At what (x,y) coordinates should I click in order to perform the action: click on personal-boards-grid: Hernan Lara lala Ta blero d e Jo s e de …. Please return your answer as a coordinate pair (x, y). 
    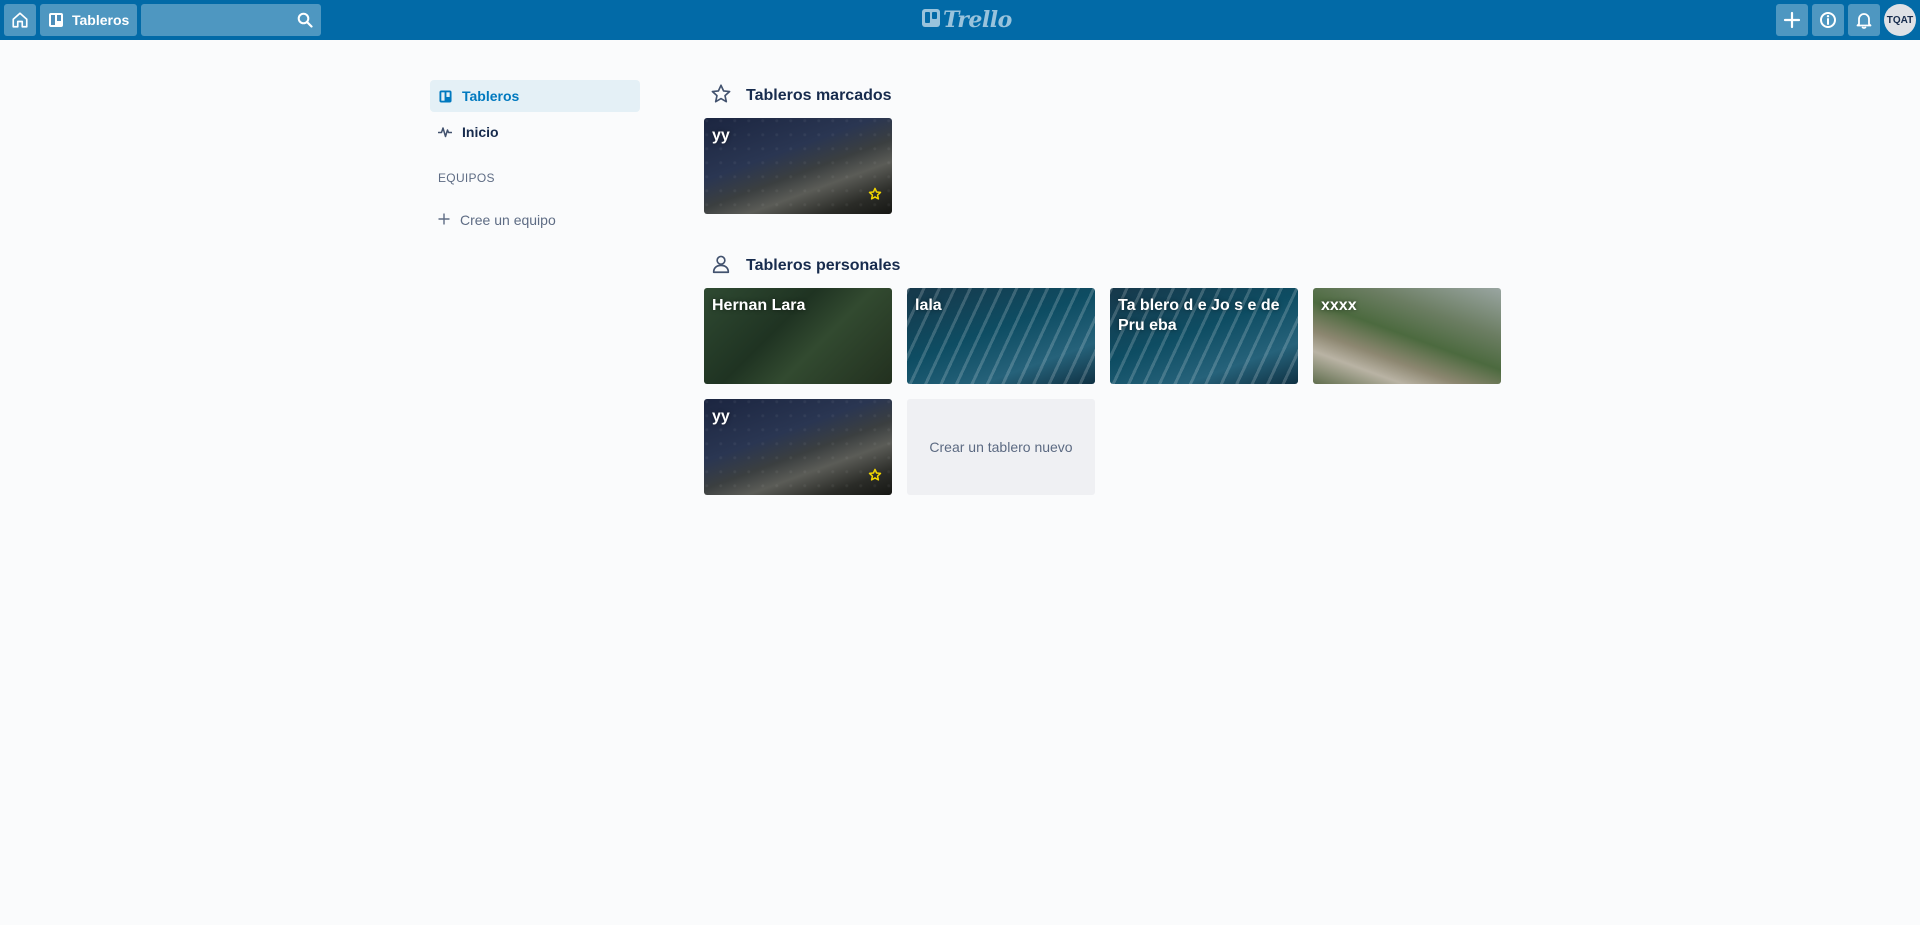
    Looking at the image, I should click on (1114, 391).